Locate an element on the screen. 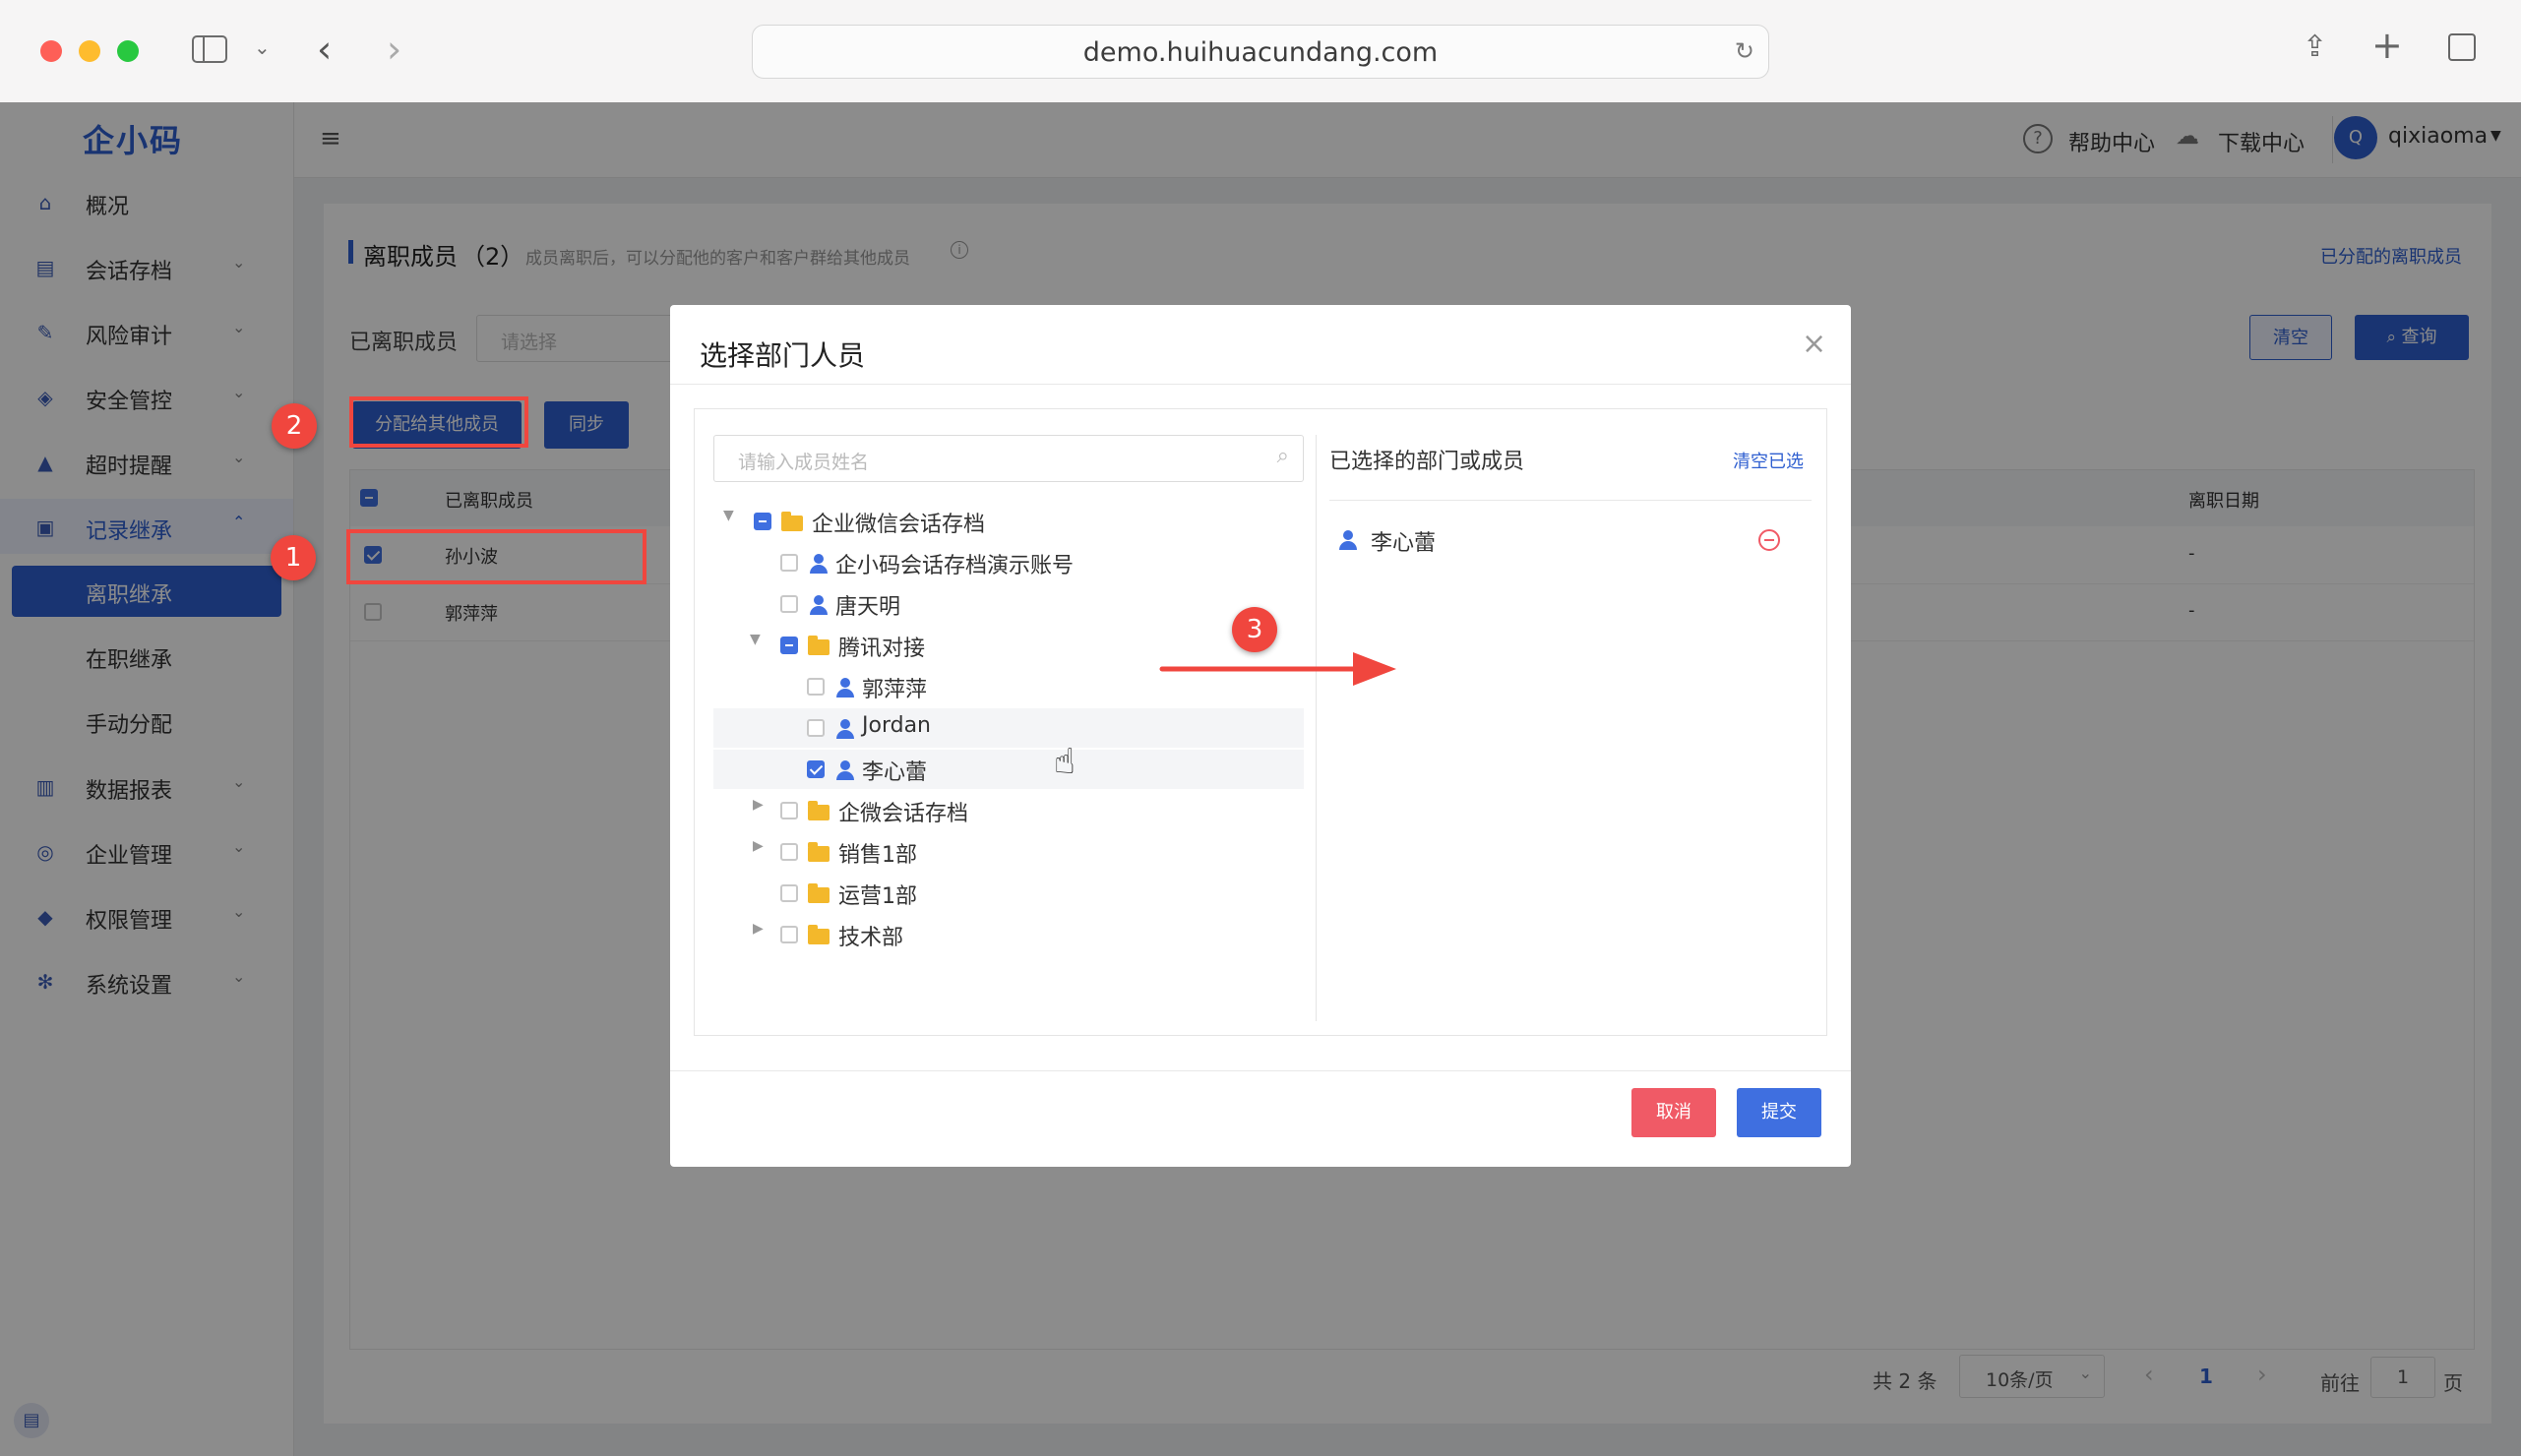  share-icon: ⇪ is located at coordinates (2315, 47).